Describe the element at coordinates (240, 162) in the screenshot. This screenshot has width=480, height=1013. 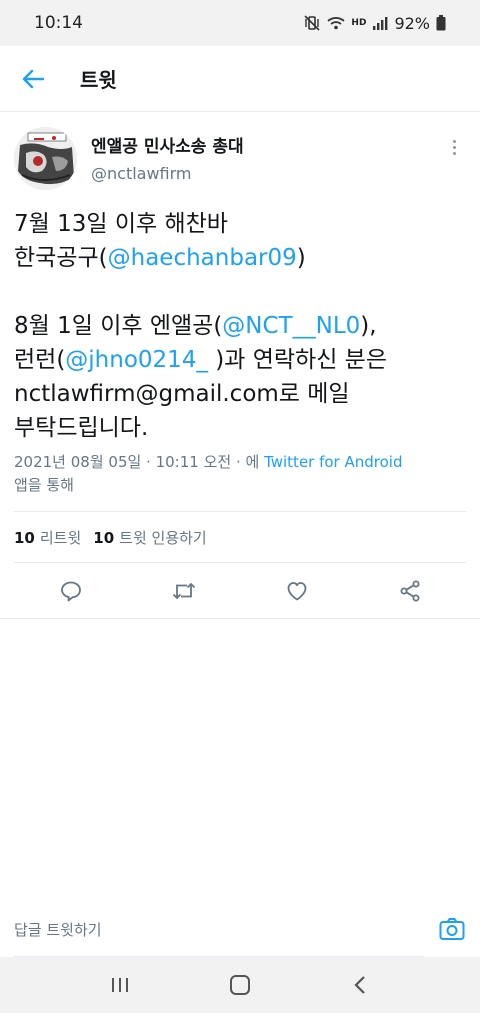
I see `tweet-author: 엔앨공 민사소송 총대 @nctlawfirm` at that location.